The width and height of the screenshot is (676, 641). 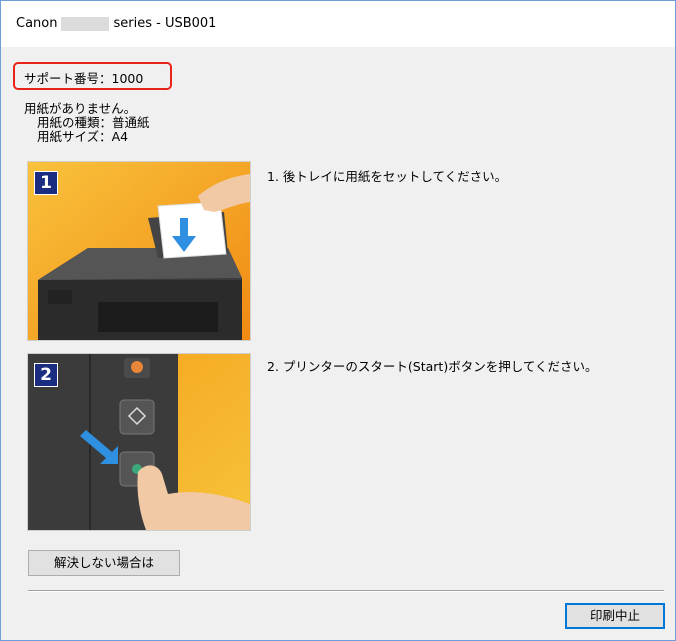 I want to click on window-title: Canon series - USB001, so click(x=116, y=23).